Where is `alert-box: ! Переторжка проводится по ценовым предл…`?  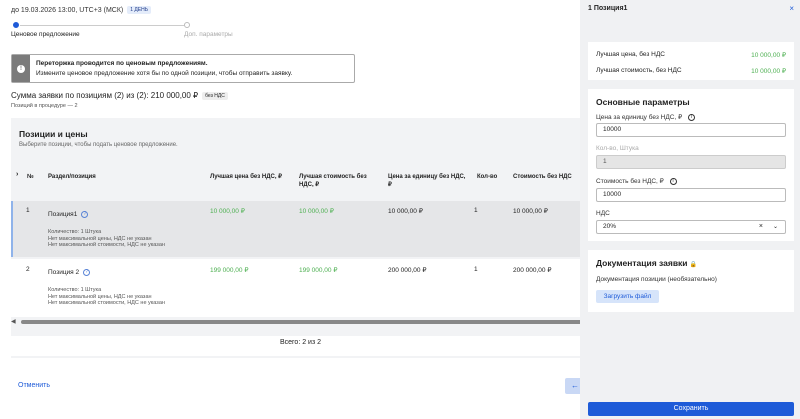
alert-box: ! Переторжка проводится по ценовым предл… is located at coordinates (183, 68).